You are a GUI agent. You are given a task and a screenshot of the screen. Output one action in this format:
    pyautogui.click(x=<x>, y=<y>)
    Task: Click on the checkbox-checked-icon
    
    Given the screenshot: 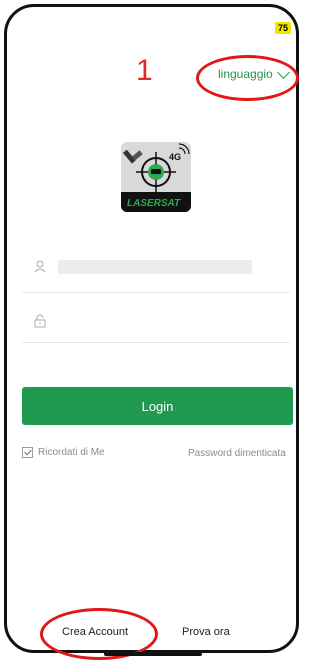 What is the action you would take?
    pyautogui.click(x=27, y=452)
    